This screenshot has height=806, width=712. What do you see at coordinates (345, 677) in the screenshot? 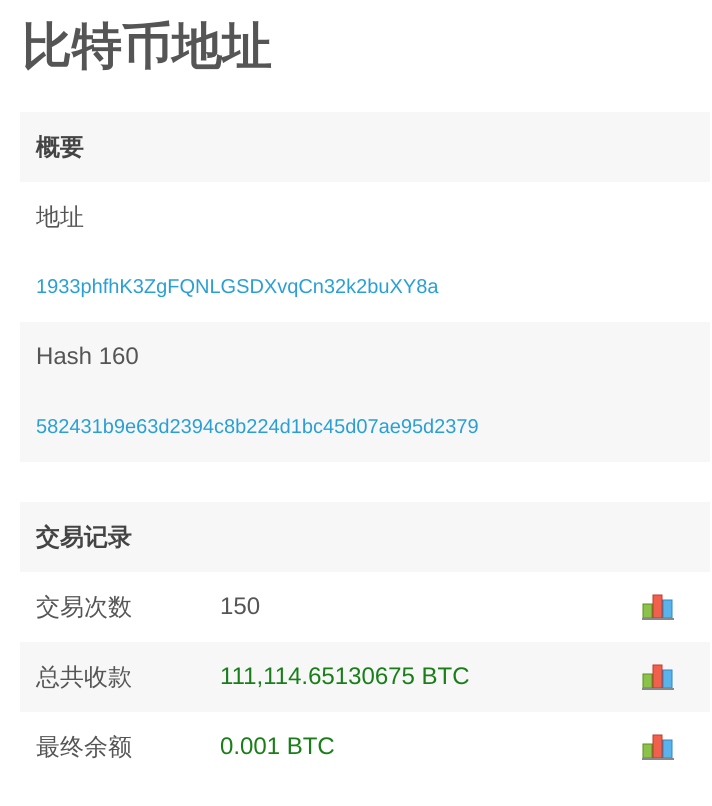
I see `stat-value: 111,114.65130675 BTC` at bounding box center [345, 677].